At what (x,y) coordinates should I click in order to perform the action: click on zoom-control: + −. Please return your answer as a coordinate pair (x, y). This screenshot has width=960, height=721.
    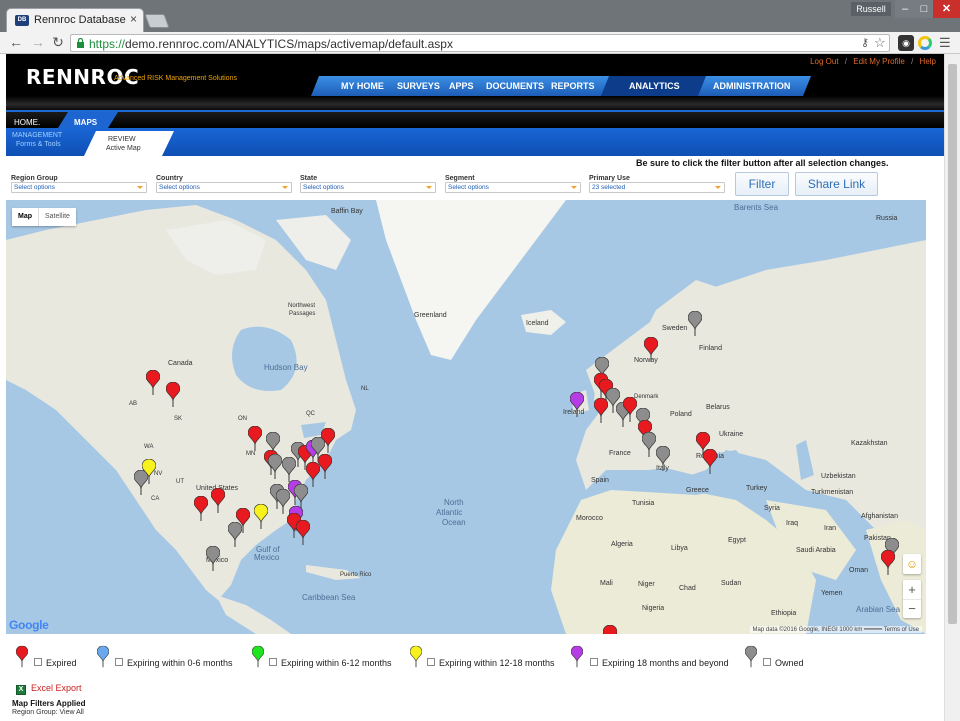
    Looking at the image, I should click on (912, 599).